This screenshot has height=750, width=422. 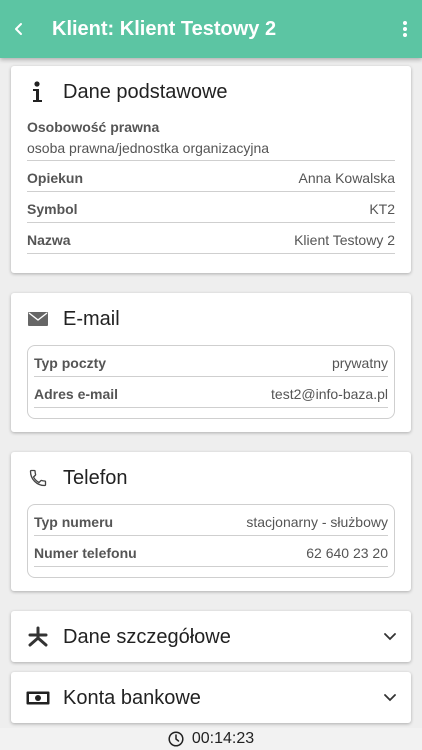 I want to click on overflow-menu-button, so click(x=405, y=29).